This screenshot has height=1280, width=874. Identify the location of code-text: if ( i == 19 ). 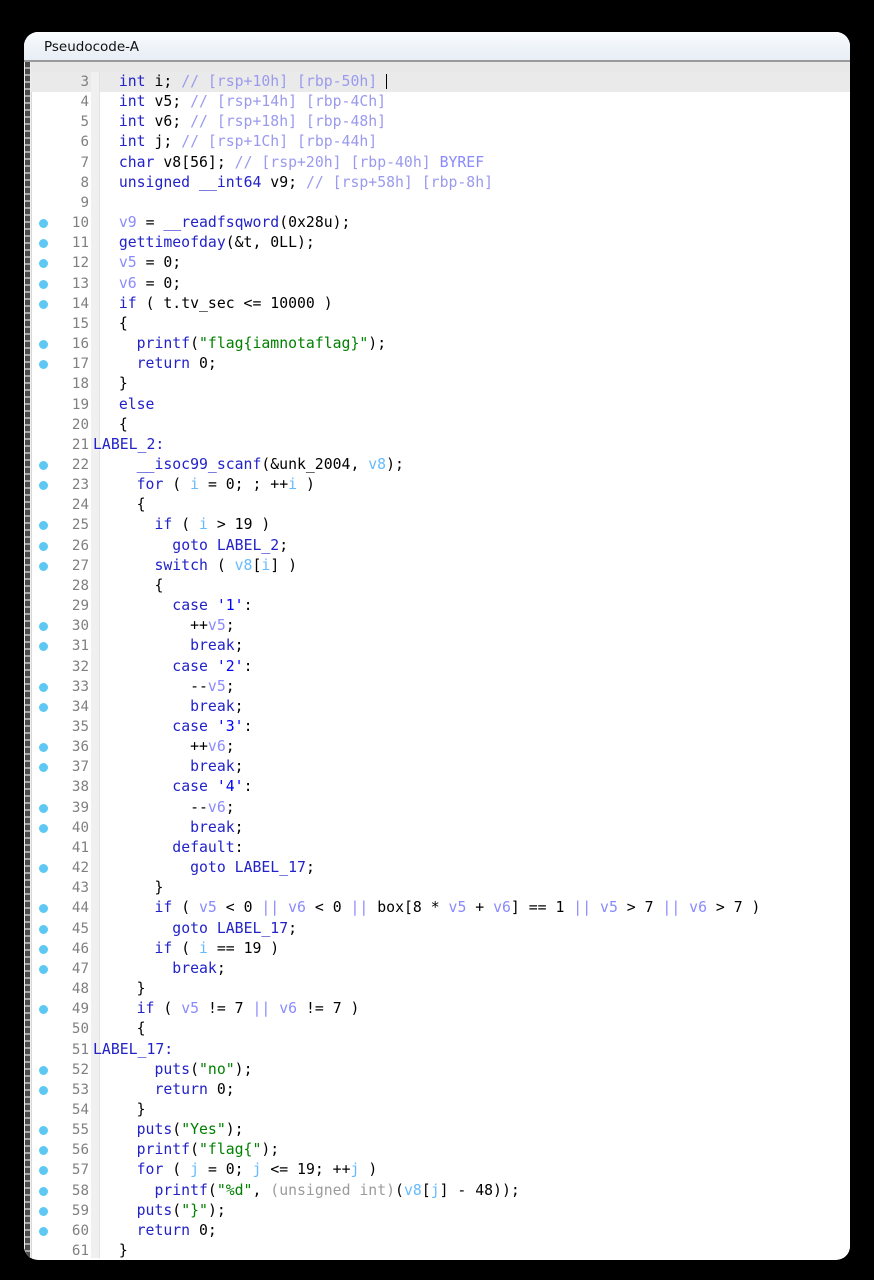
(475, 949).